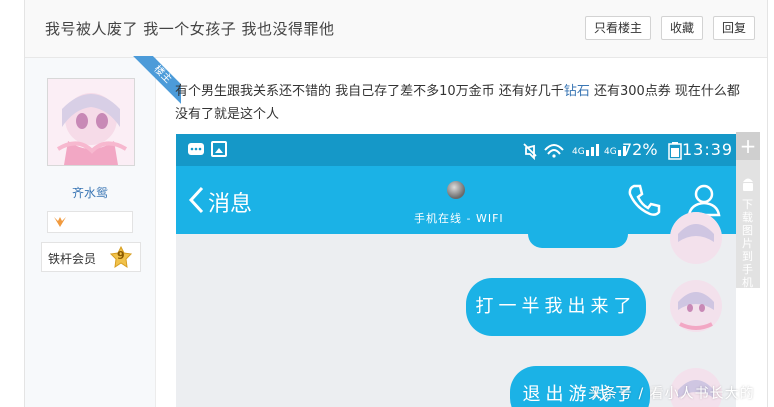 The image size is (774, 407). I want to click on thread-header: 我号被人废了 我一个女孩子 我也没得罪他 只看楼主 收藏 回复, so click(396, 29).